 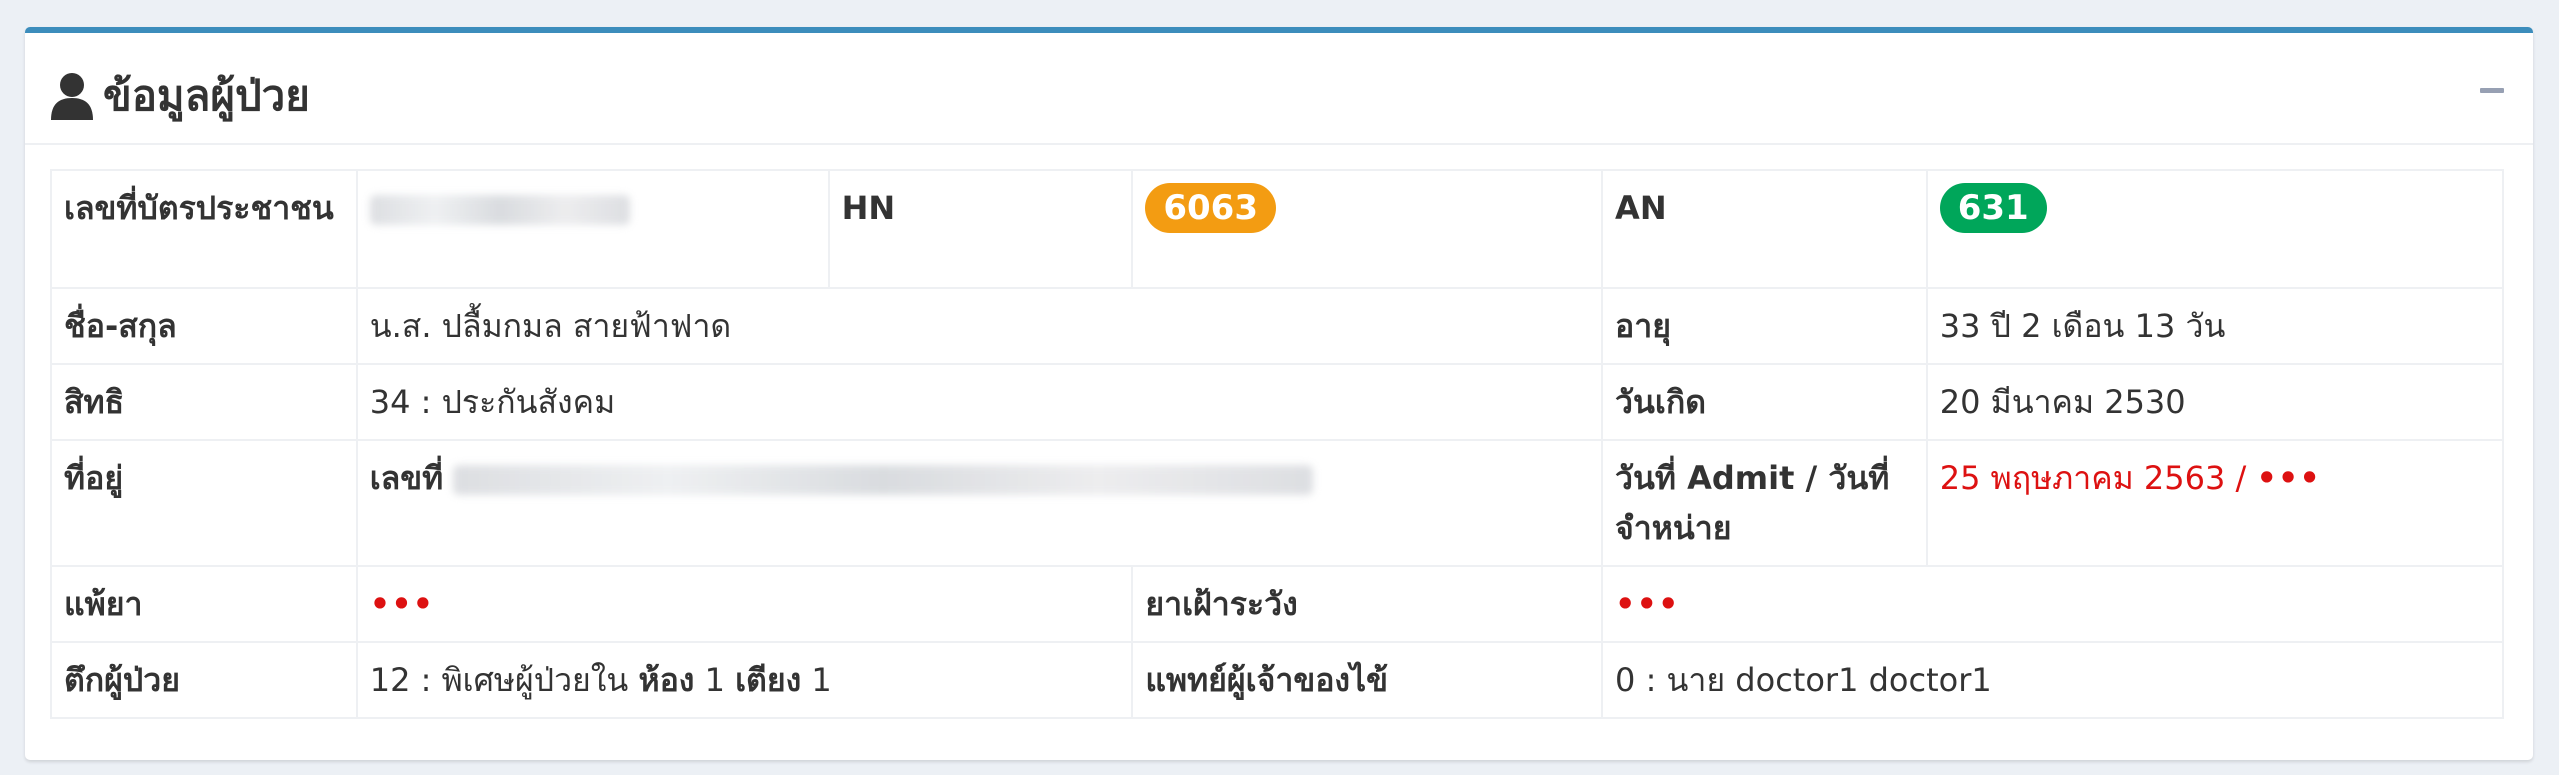 I want to click on table-row: เลขที่บัตรประชาชน HN 6063 AN 631, so click(x=1277, y=229).